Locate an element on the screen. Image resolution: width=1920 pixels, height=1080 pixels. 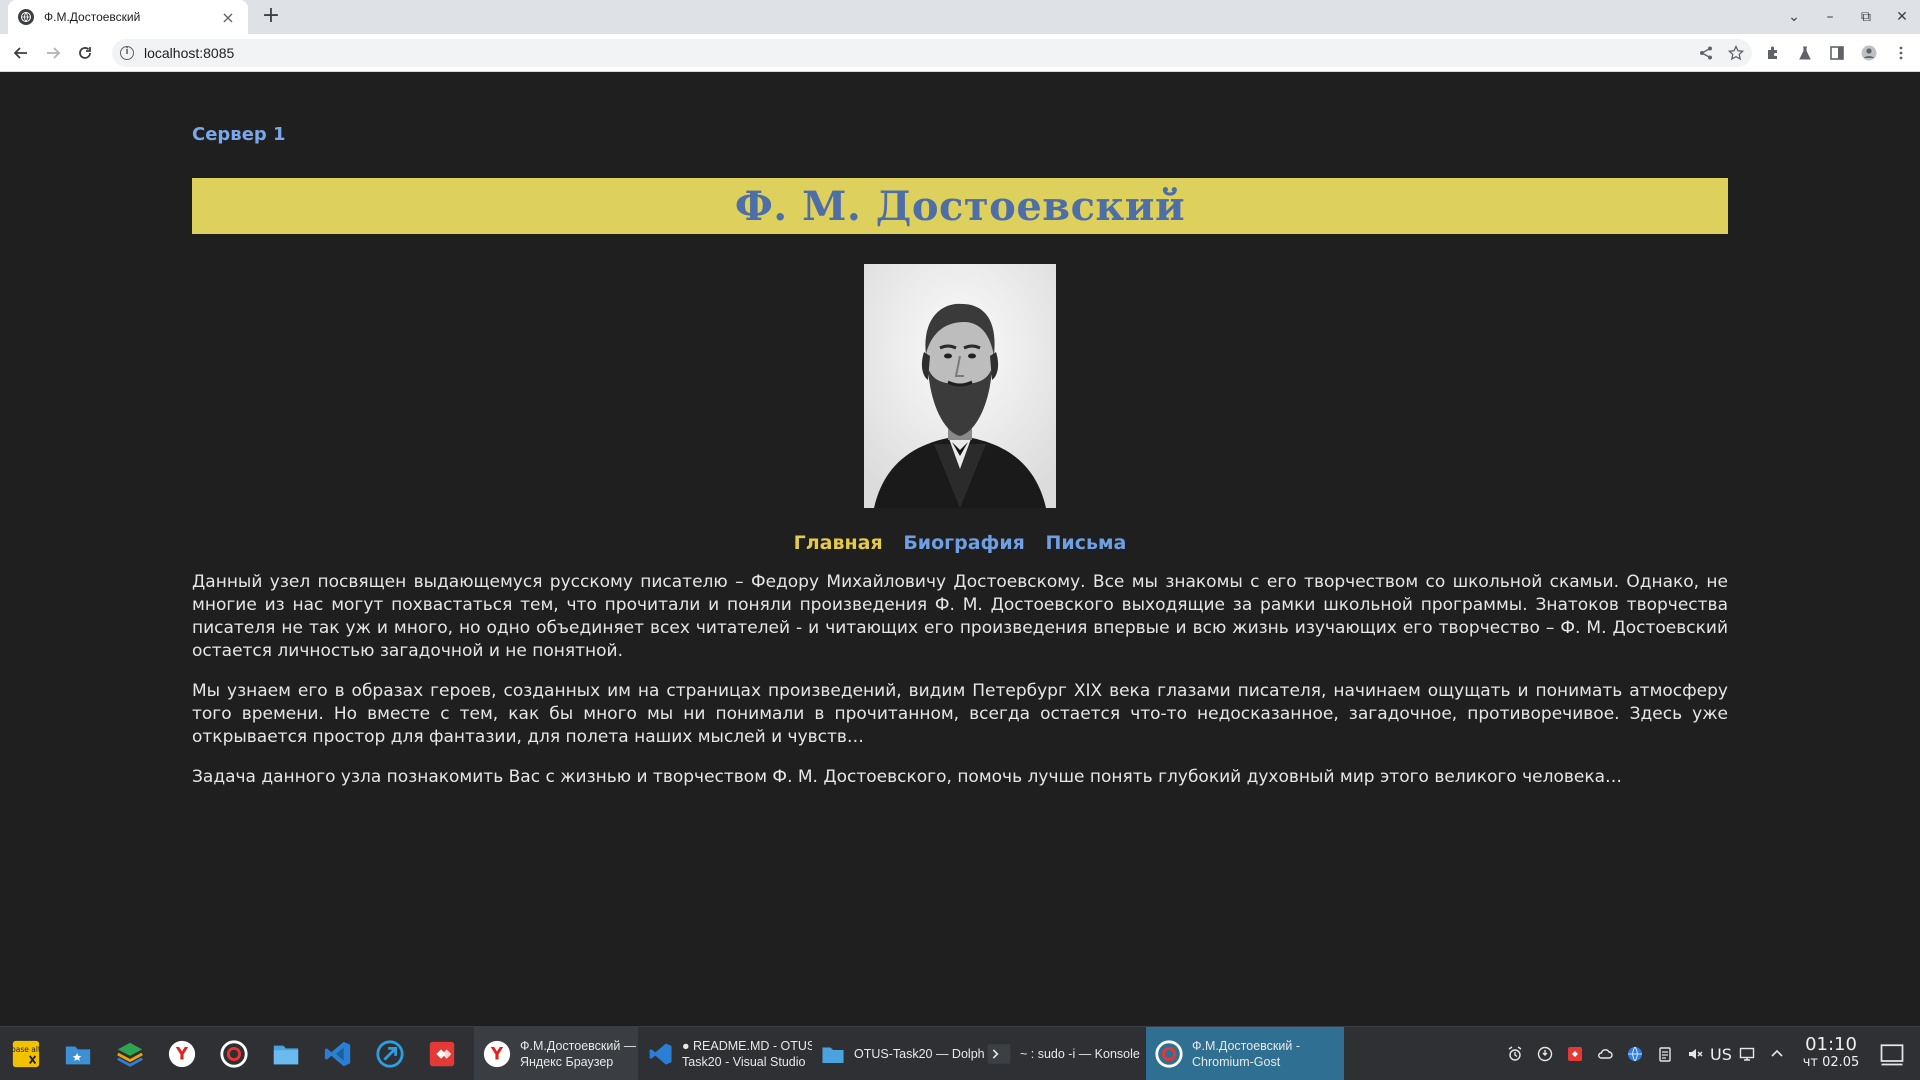
remote-desktop-icon is located at coordinates (390, 1054).